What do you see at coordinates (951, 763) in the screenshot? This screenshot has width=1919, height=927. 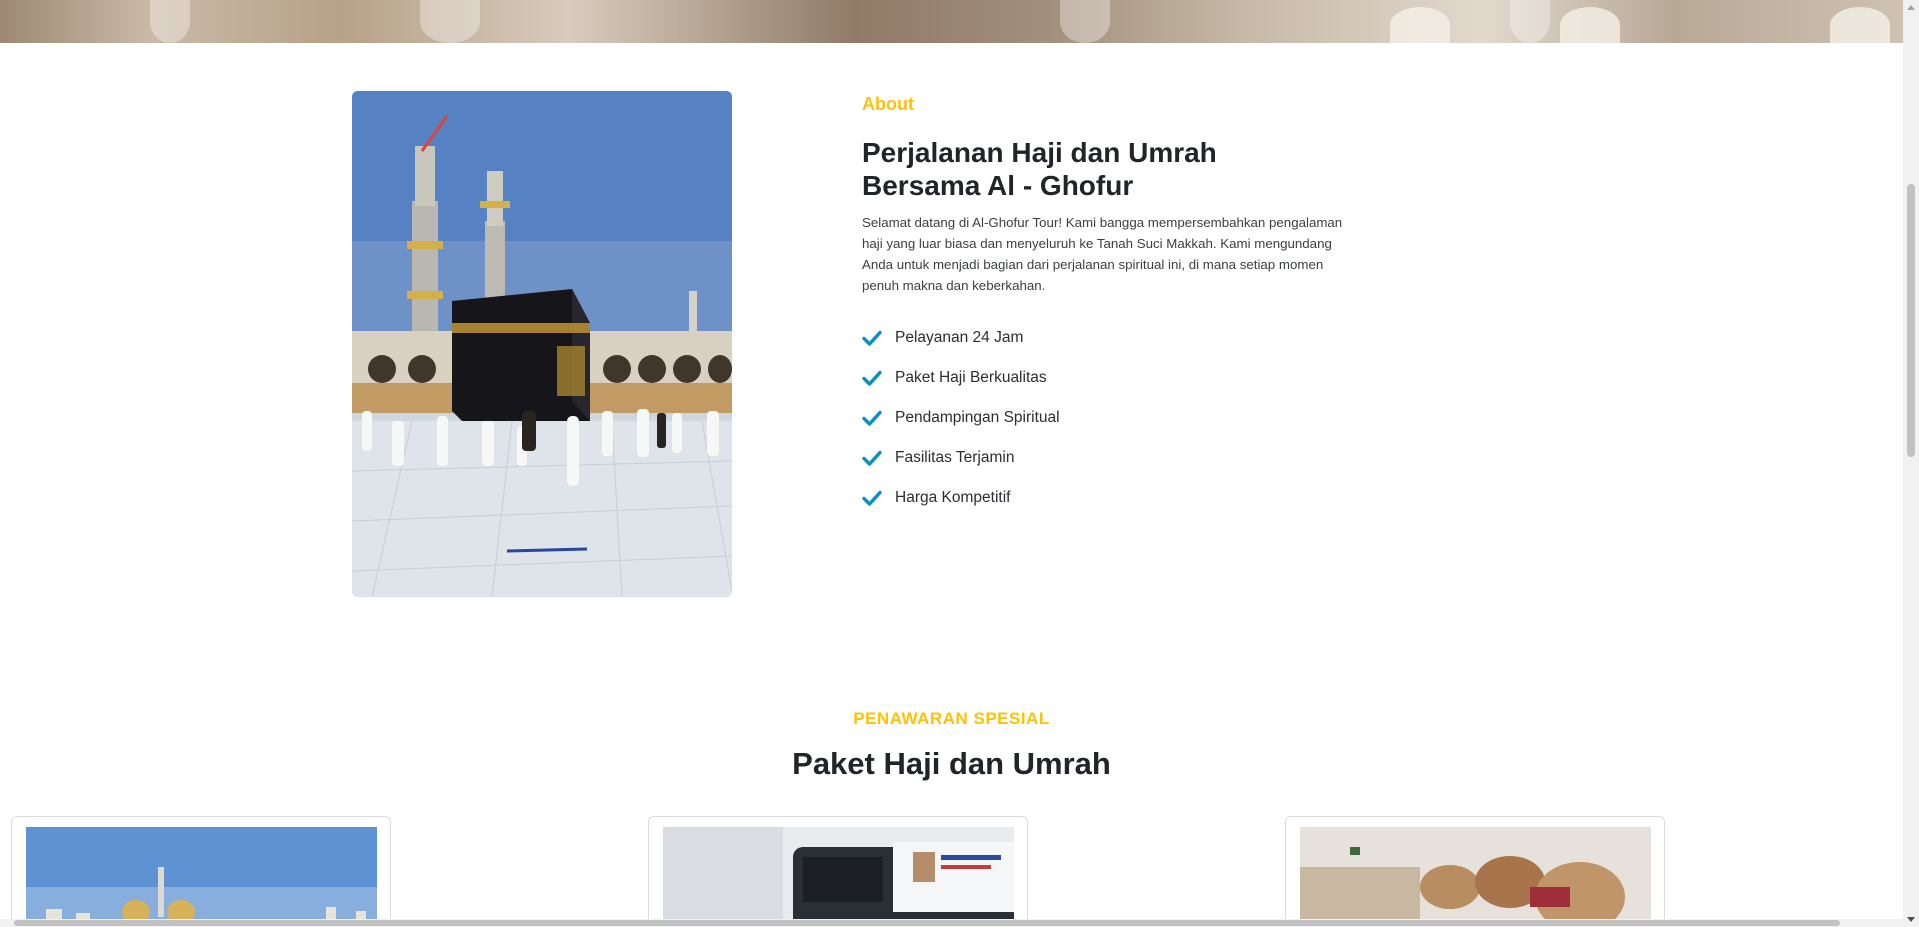 I see `offers-title: Paket Haji dan Umrah` at bounding box center [951, 763].